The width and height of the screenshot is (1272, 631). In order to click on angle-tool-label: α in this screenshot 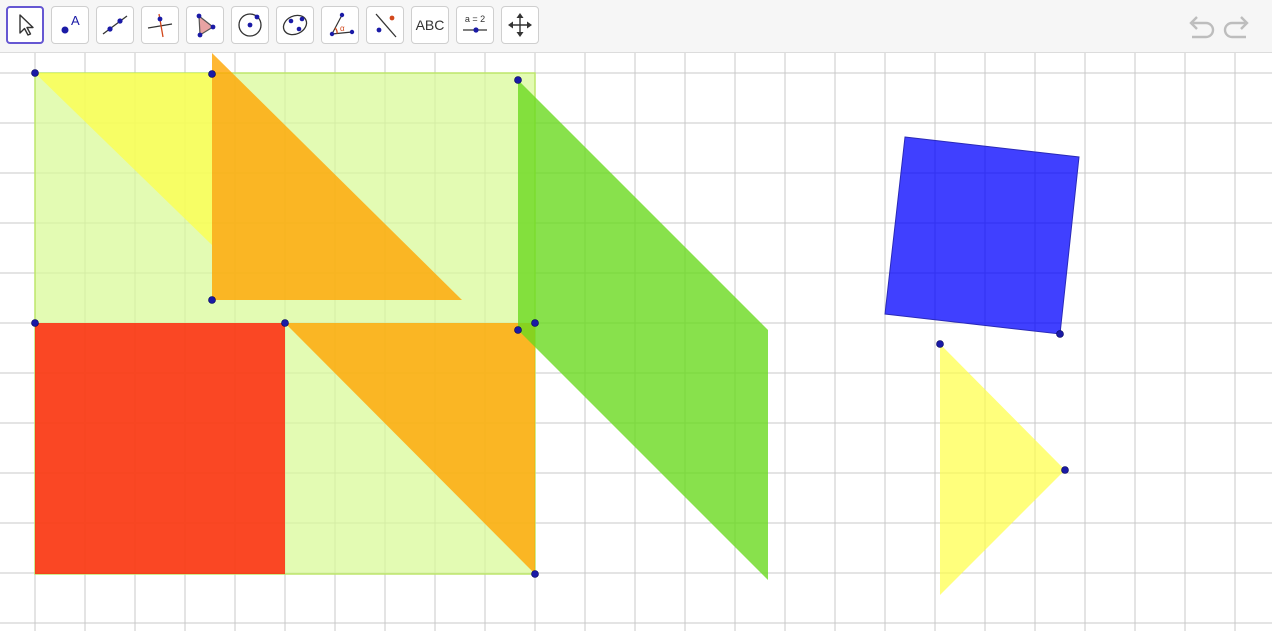, I will do `click(342, 28)`.